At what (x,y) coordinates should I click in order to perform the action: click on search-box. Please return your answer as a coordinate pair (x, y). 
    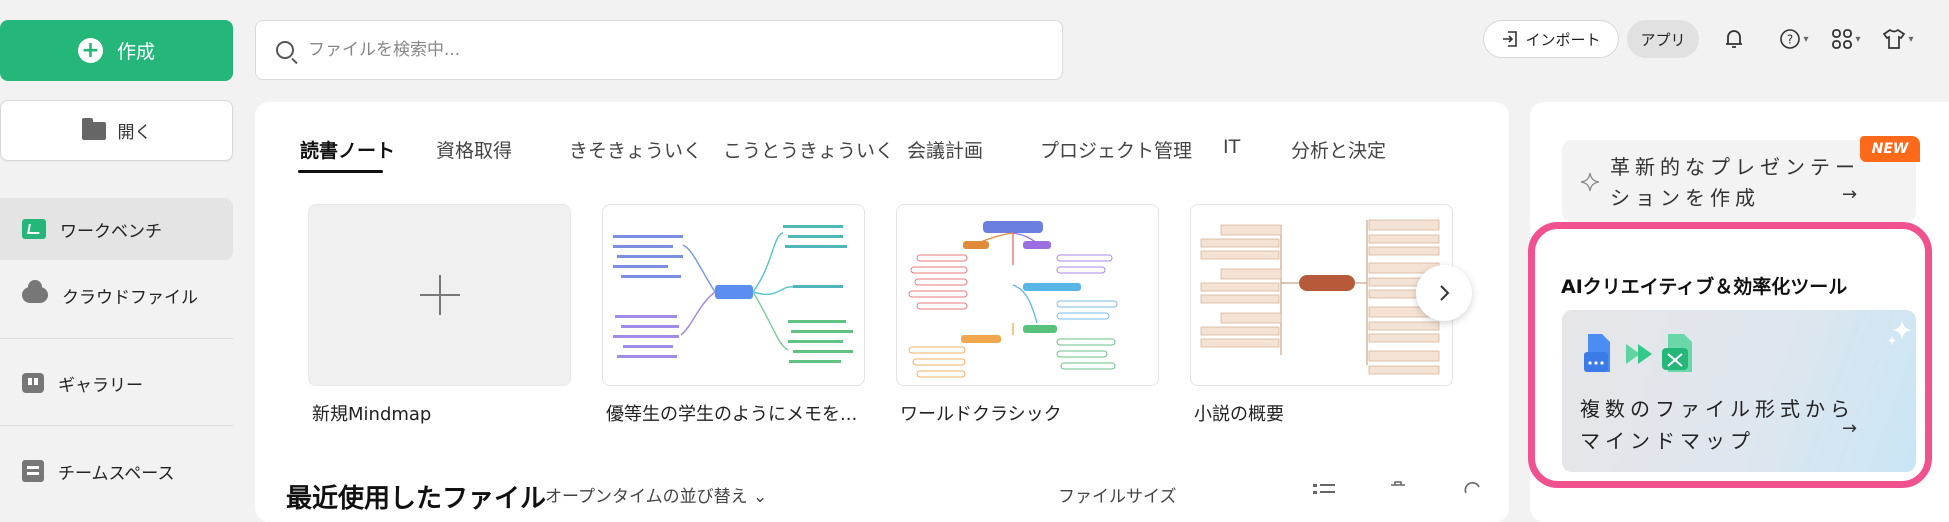
    Looking at the image, I should click on (659, 50).